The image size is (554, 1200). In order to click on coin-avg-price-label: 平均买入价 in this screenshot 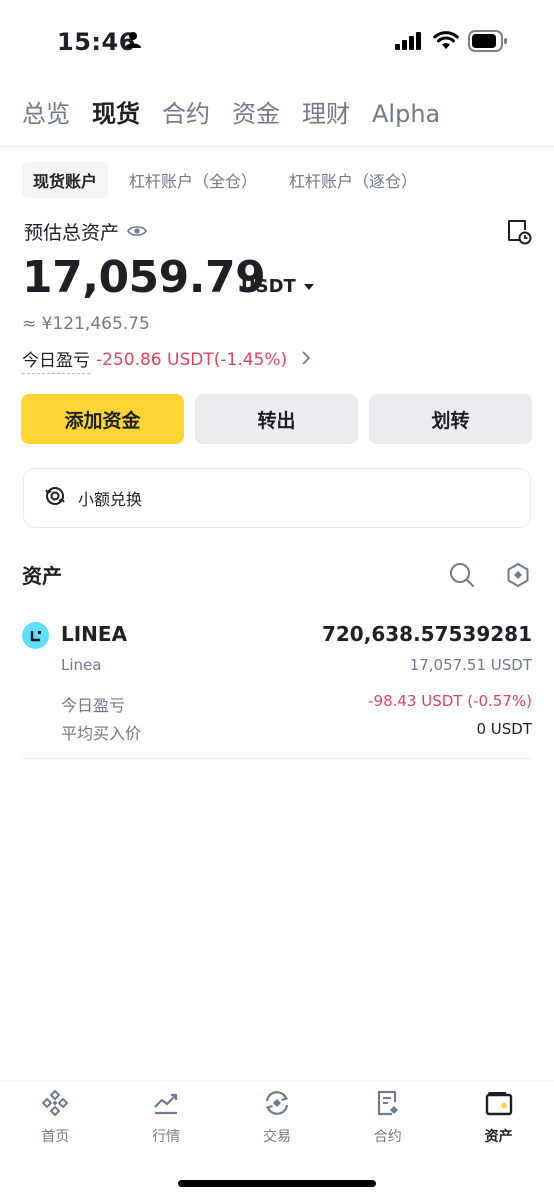, I will do `click(101, 733)`.